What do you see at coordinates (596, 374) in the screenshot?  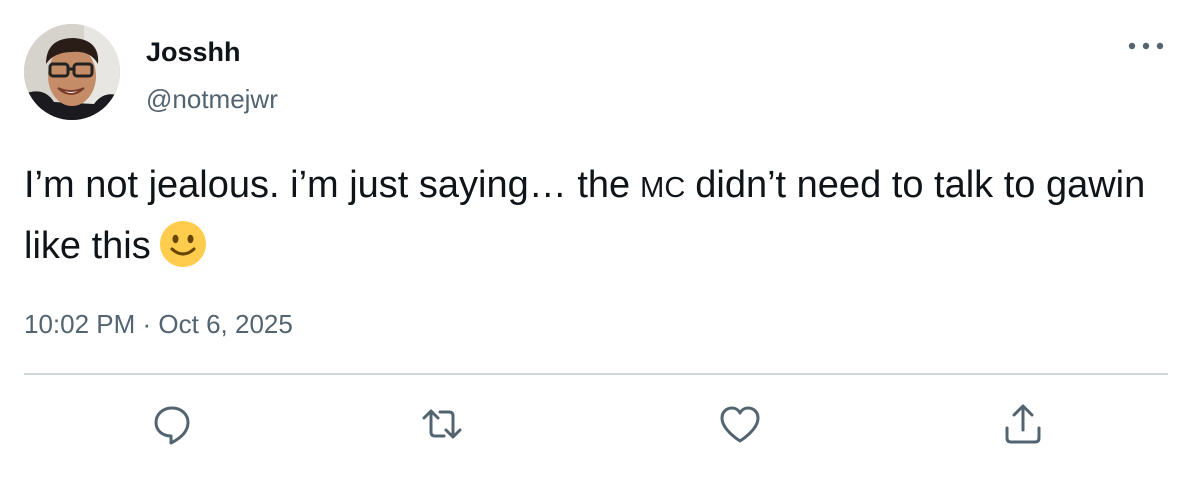 I see `divider` at bounding box center [596, 374].